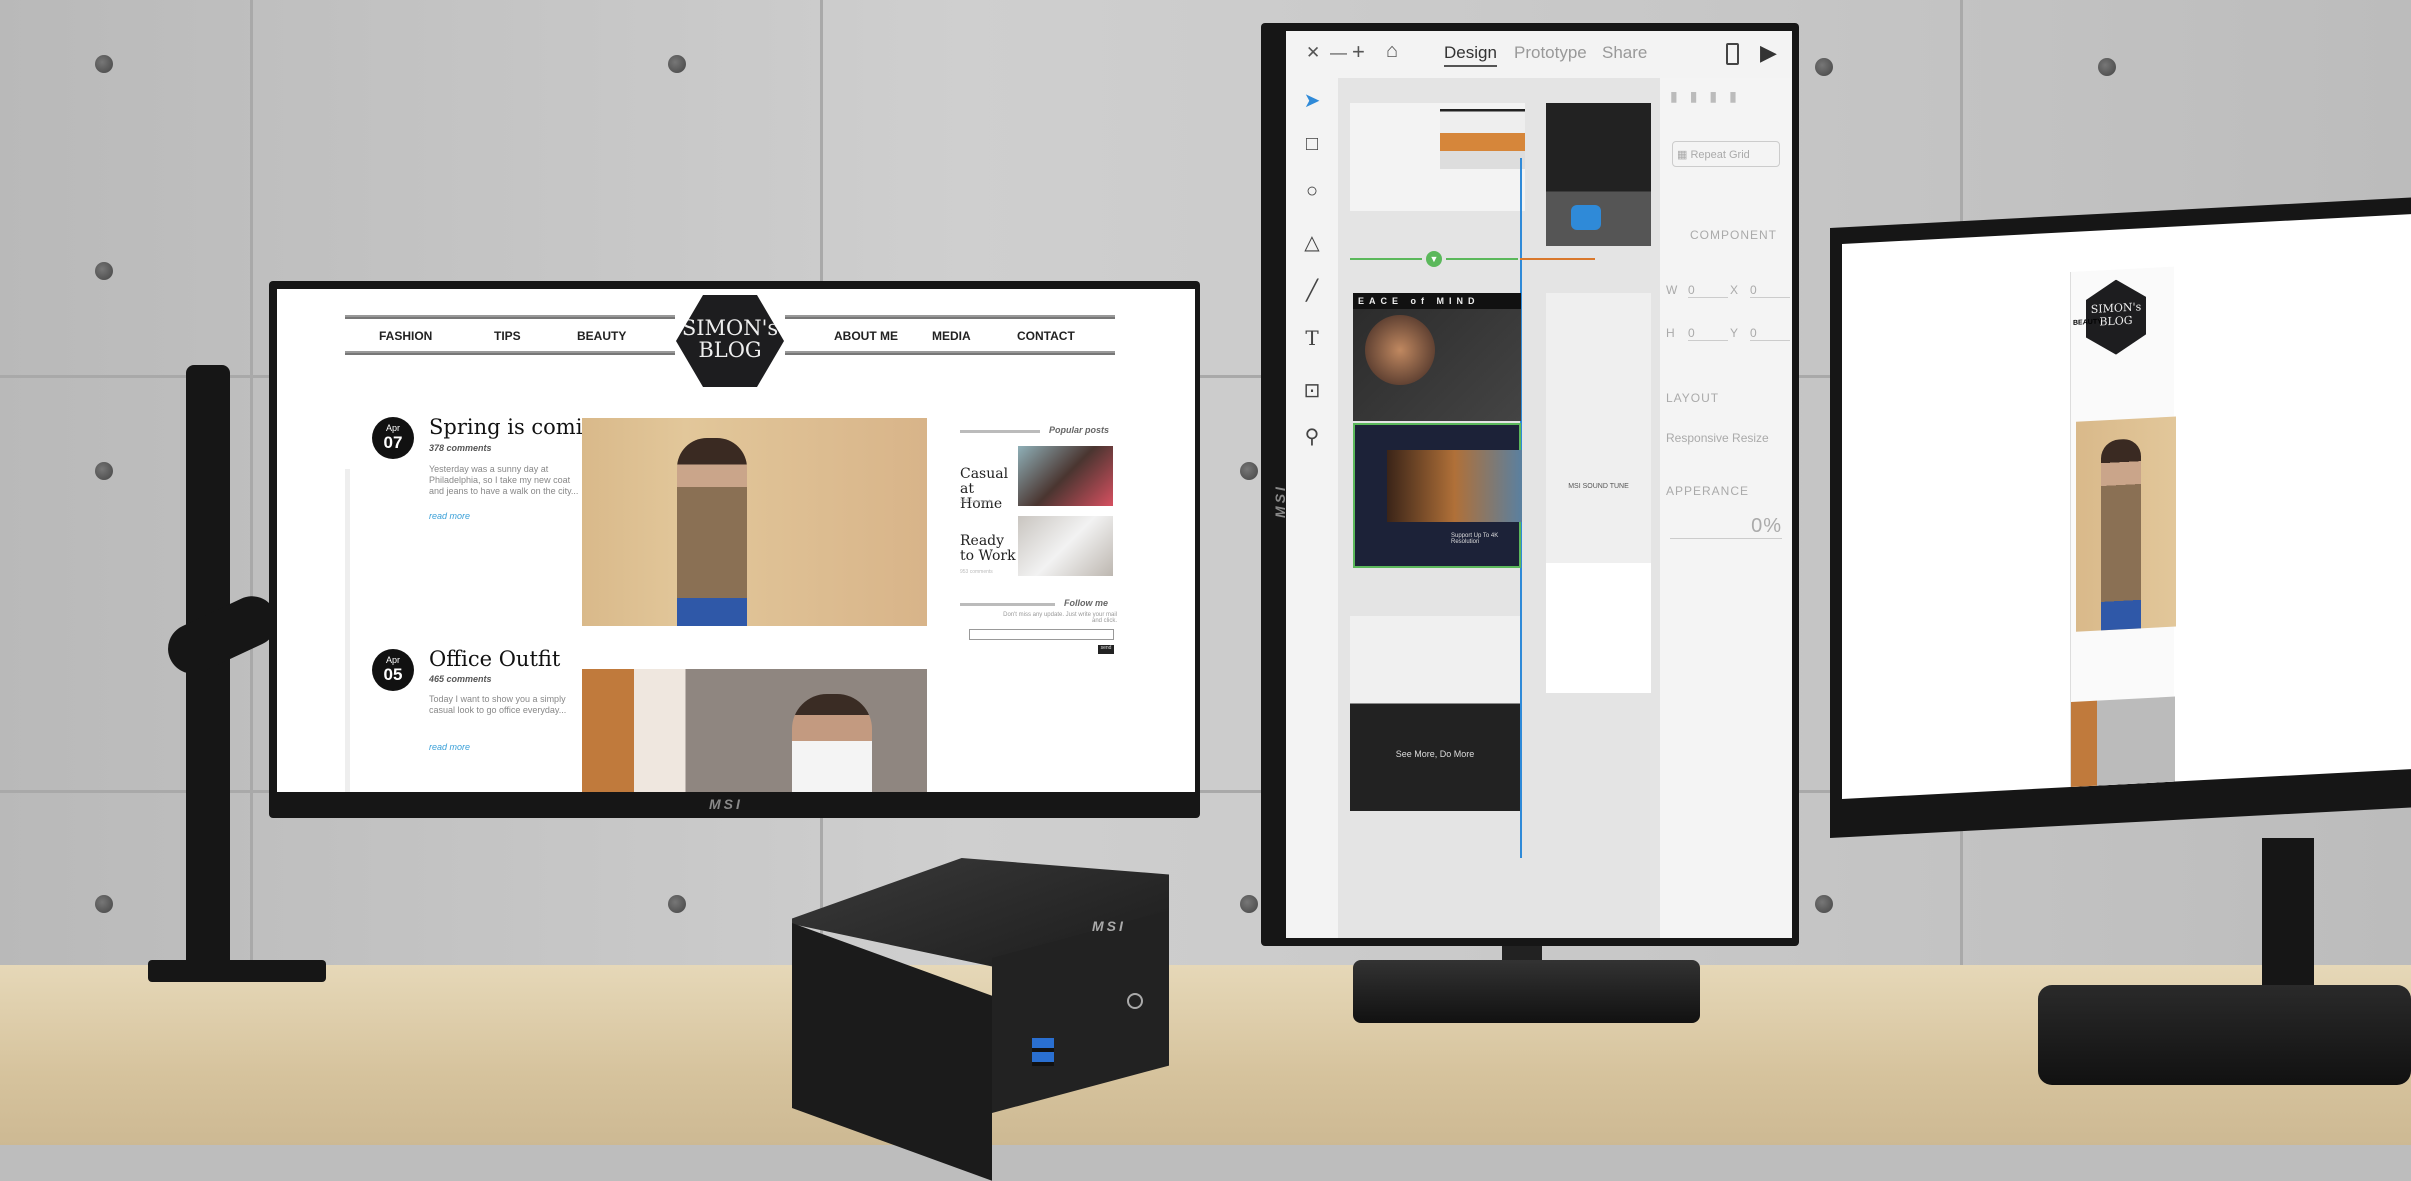 This screenshot has height=1181, width=2411. I want to click on popular-post-comments: 378 comments, so click(976, 502).